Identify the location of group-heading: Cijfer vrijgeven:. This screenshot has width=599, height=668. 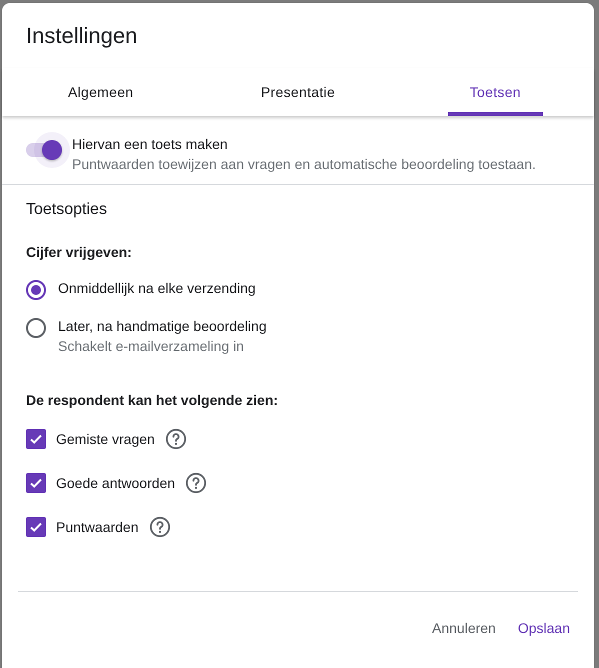
(79, 252).